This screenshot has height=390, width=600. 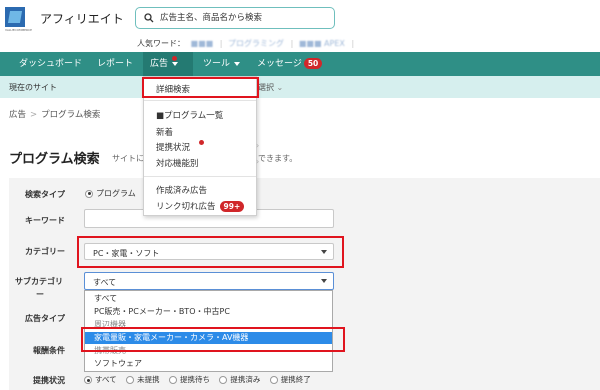 What do you see at coordinates (189, 115) in the screenshot?
I see `menu-item-program-list: ■プログラム一覧` at bounding box center [189, 115].